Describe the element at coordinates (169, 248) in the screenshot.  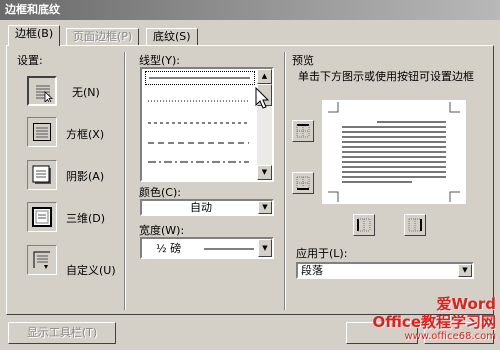
I see `width-value: ½ 磅` at that location.